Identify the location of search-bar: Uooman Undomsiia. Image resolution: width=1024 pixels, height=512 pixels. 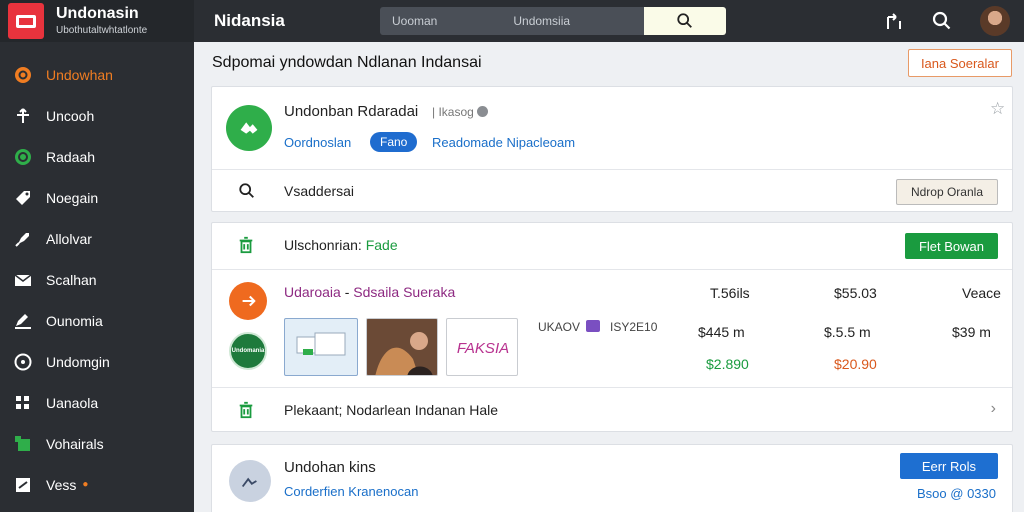
(553, 21).